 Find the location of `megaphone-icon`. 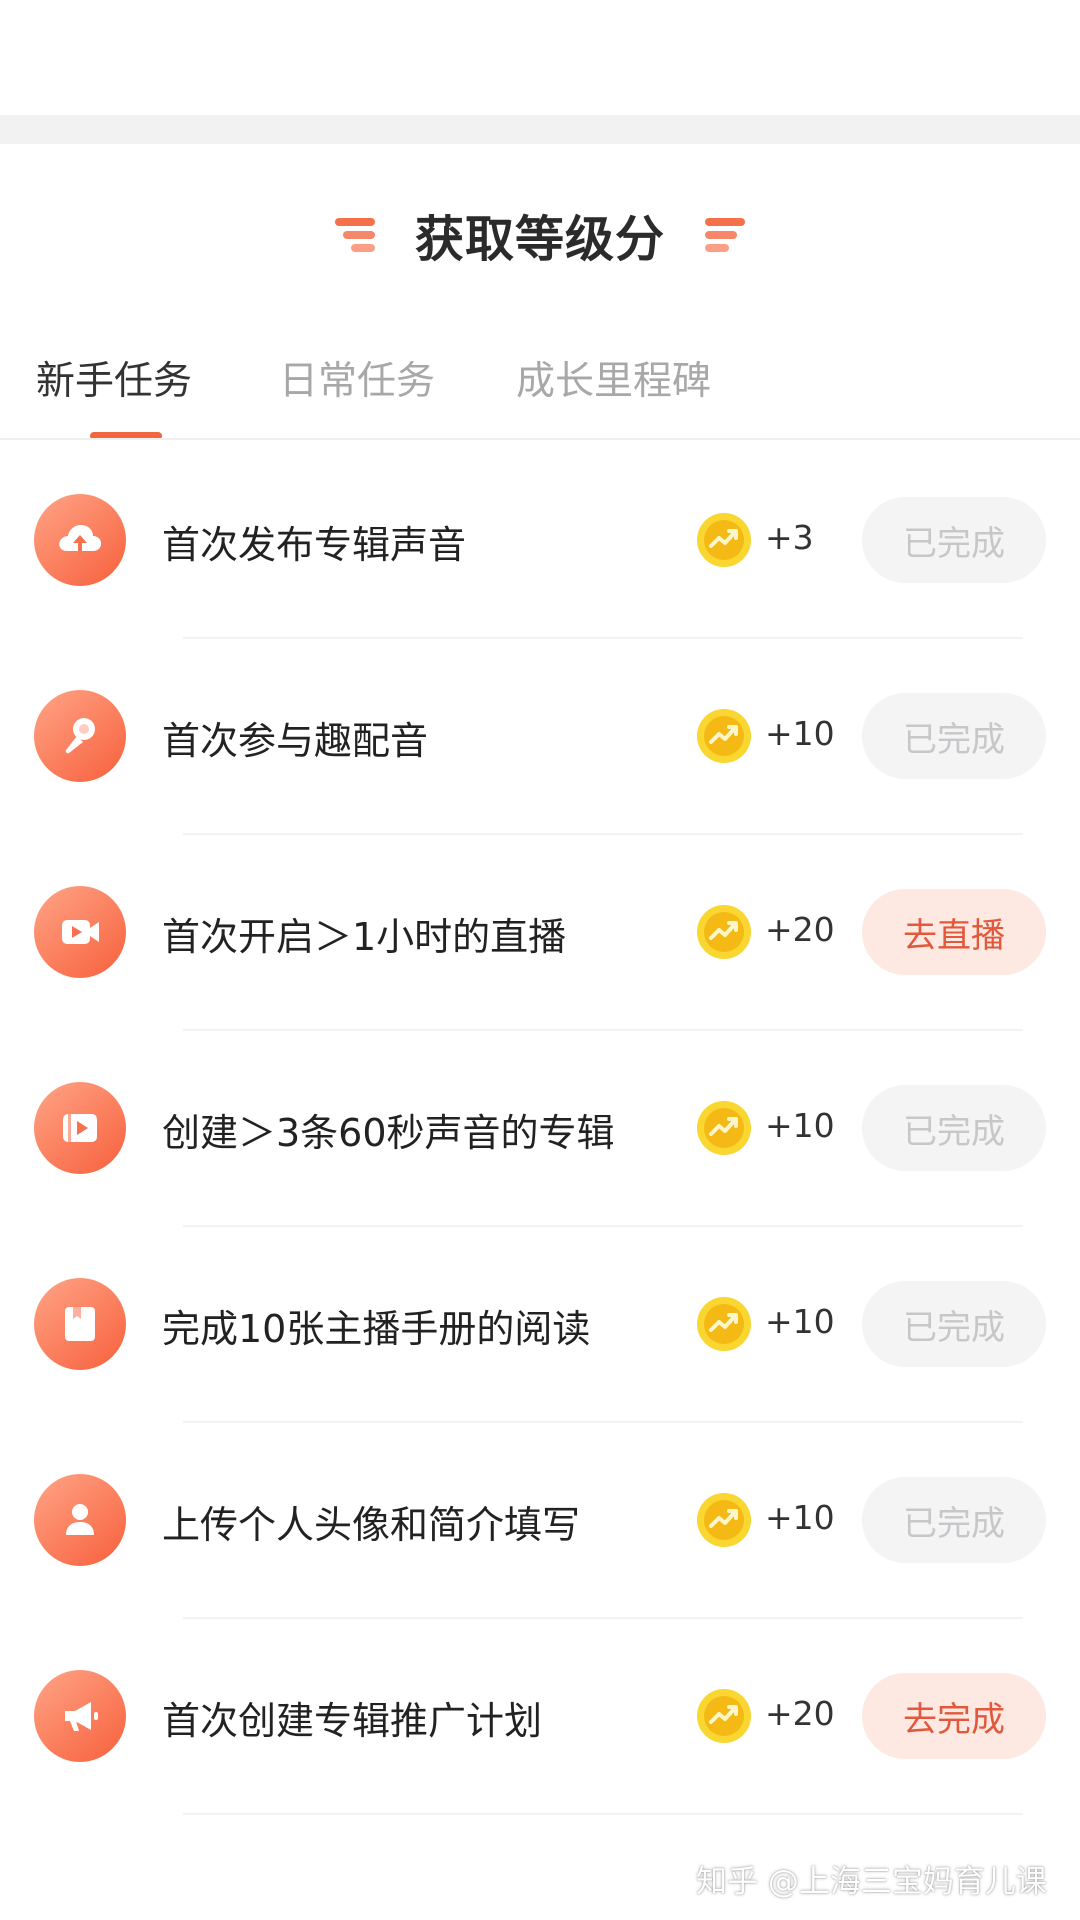

megaphone-icon is located at coordinates (80, 1716).